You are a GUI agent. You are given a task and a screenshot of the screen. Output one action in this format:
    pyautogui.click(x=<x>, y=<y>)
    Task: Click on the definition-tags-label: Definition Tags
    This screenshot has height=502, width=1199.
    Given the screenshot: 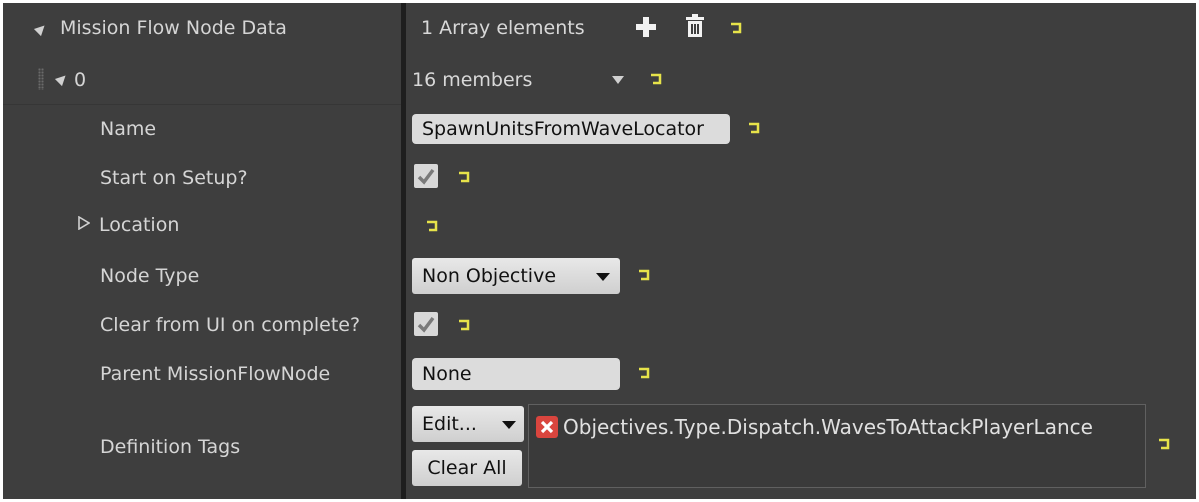 What is the action you would take?
    pyautogui.click(x=170, y=447)
    